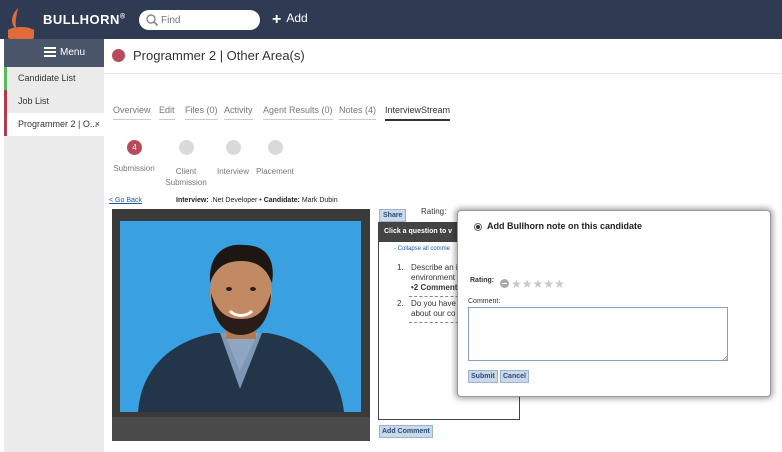  What do you see at coordinates (233, 147) in the screenshot?
I see `interview-step-circle` at bounding box center [233, 147].